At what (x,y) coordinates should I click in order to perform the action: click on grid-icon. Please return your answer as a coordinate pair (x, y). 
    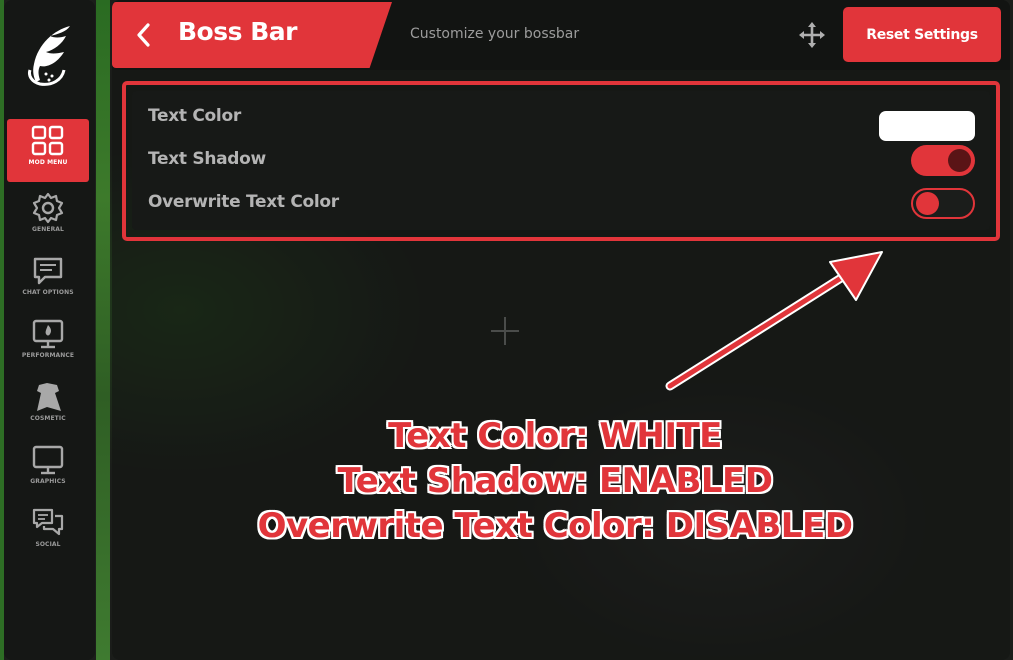
    Looking at the image, I should click on (47, 140).